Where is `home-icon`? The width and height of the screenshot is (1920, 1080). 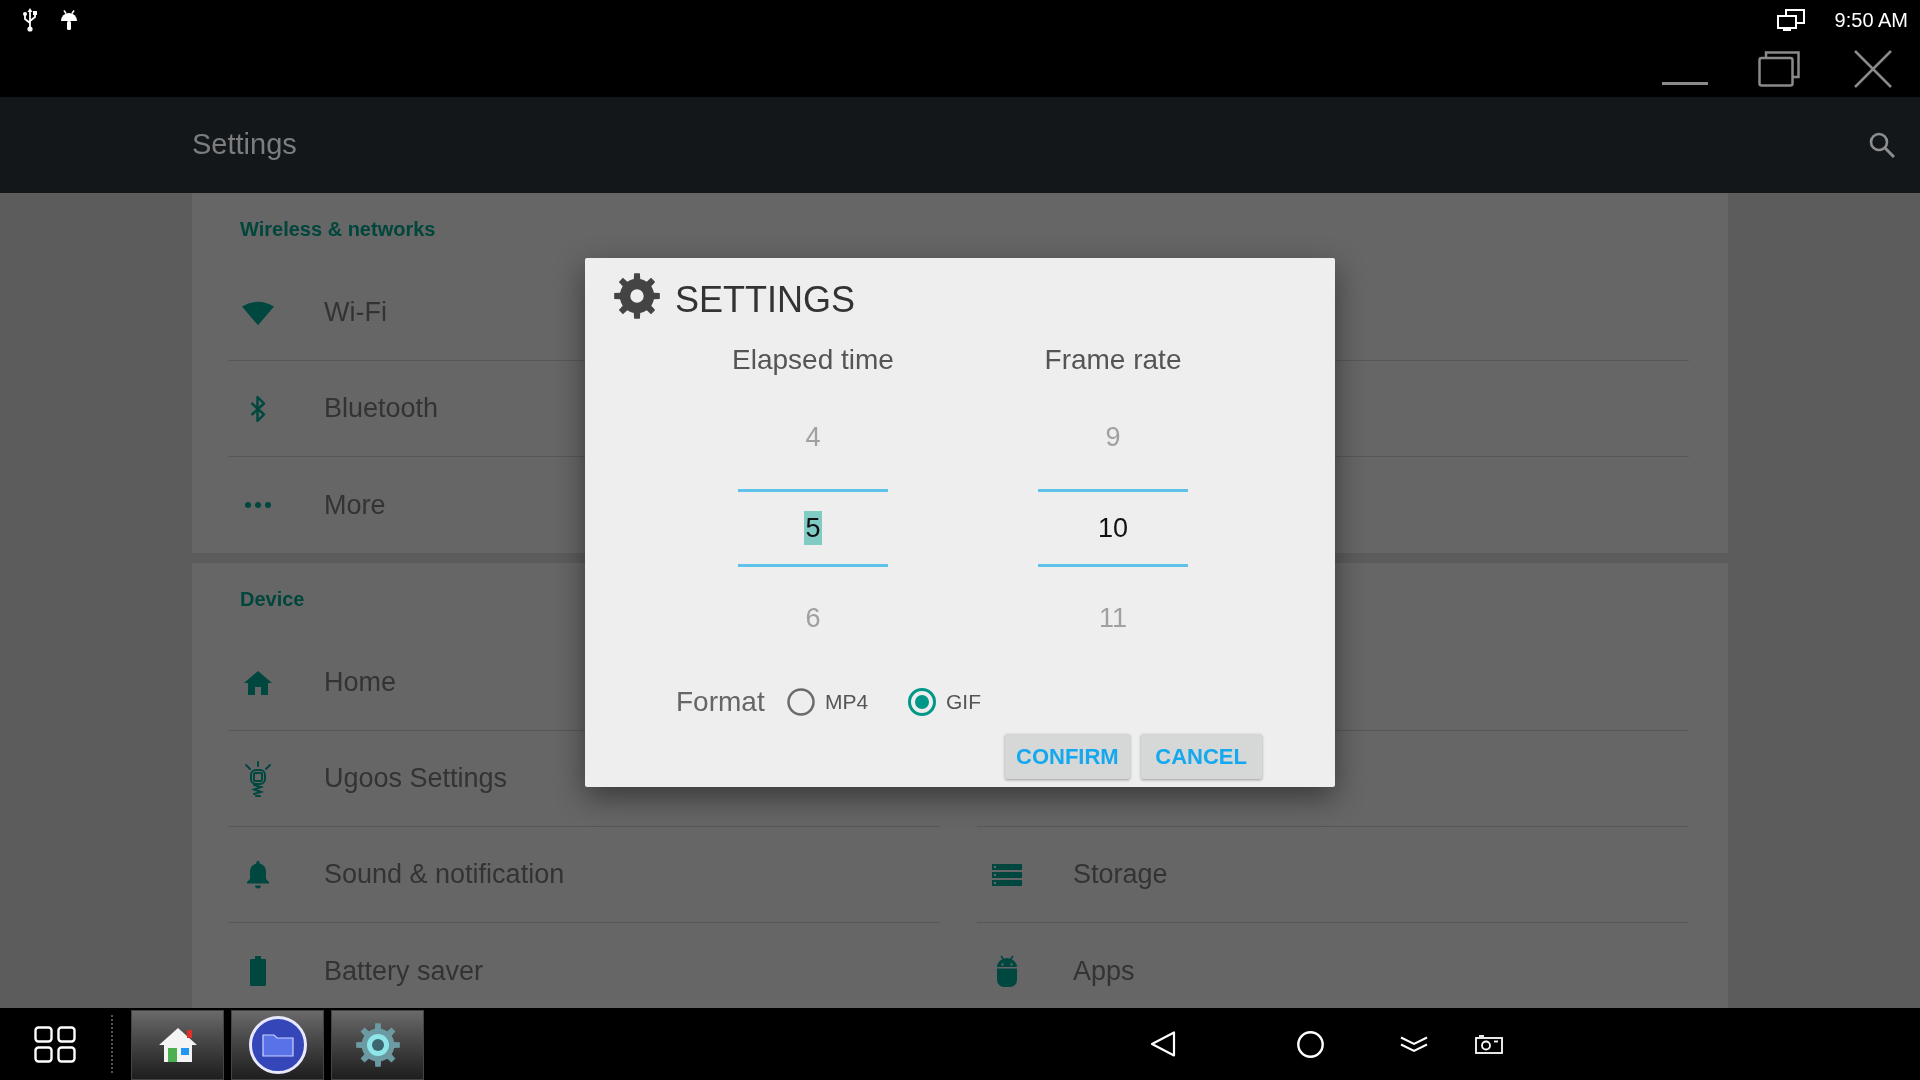 home-icon is located at coordinates (258, 682).